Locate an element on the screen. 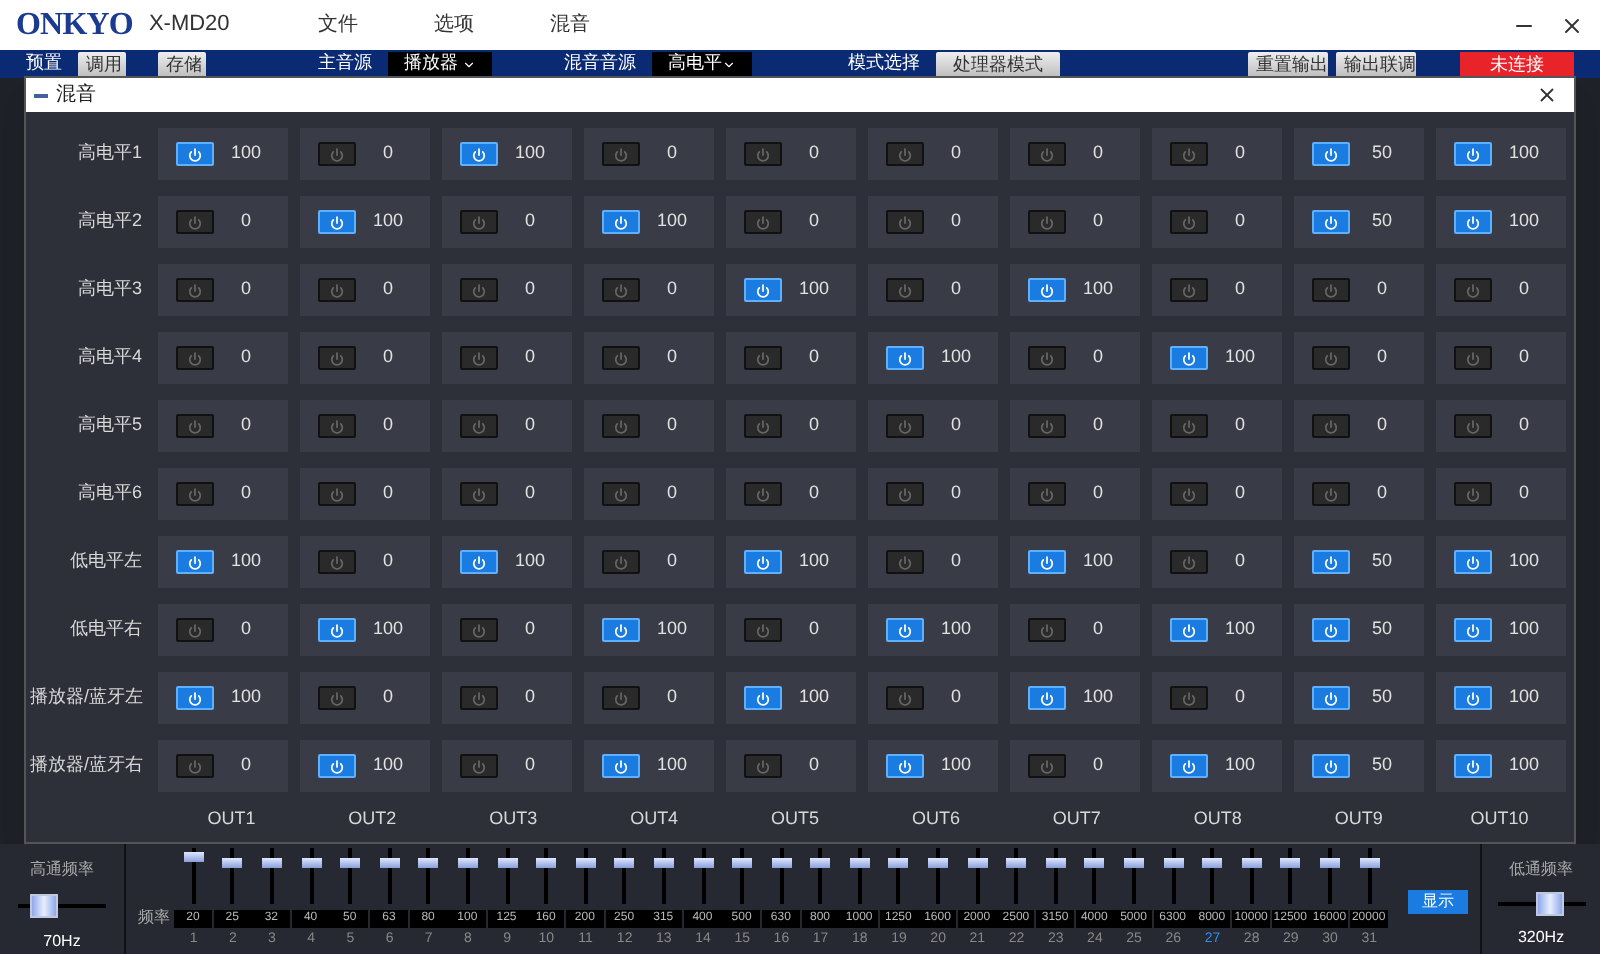  slider-thumb is located at coordinates (1549, 904).